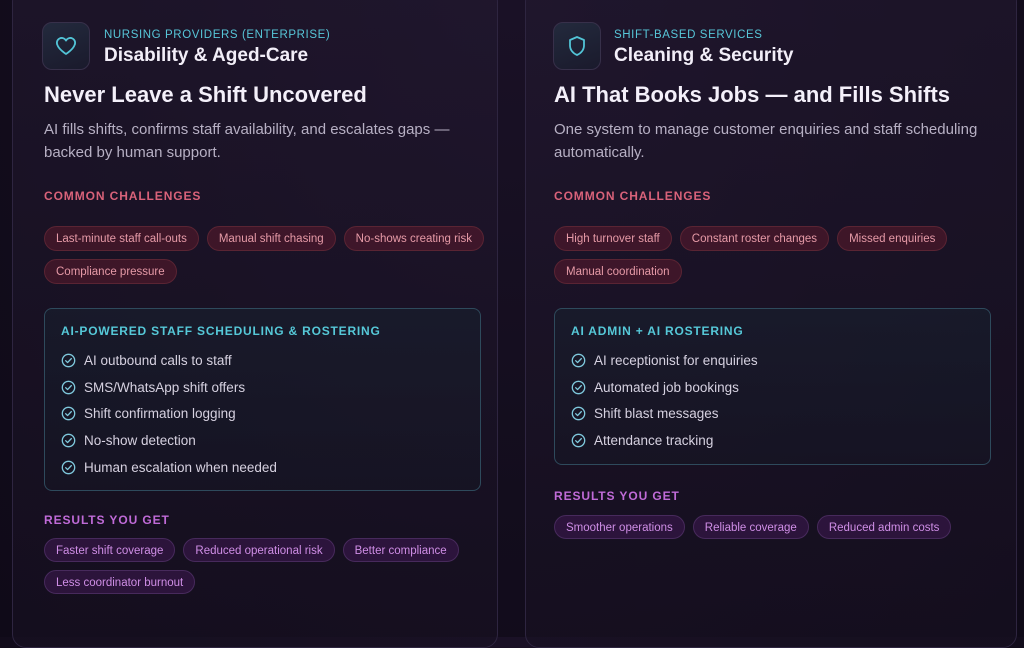  I want to click on challenge-pill: No-shows creating risk, so click(413, 238).